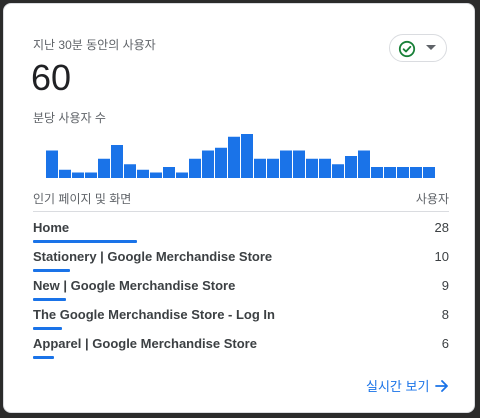  I want to click on table-row: Apparel | Google Merchandise Store 6, so click(241, 350).